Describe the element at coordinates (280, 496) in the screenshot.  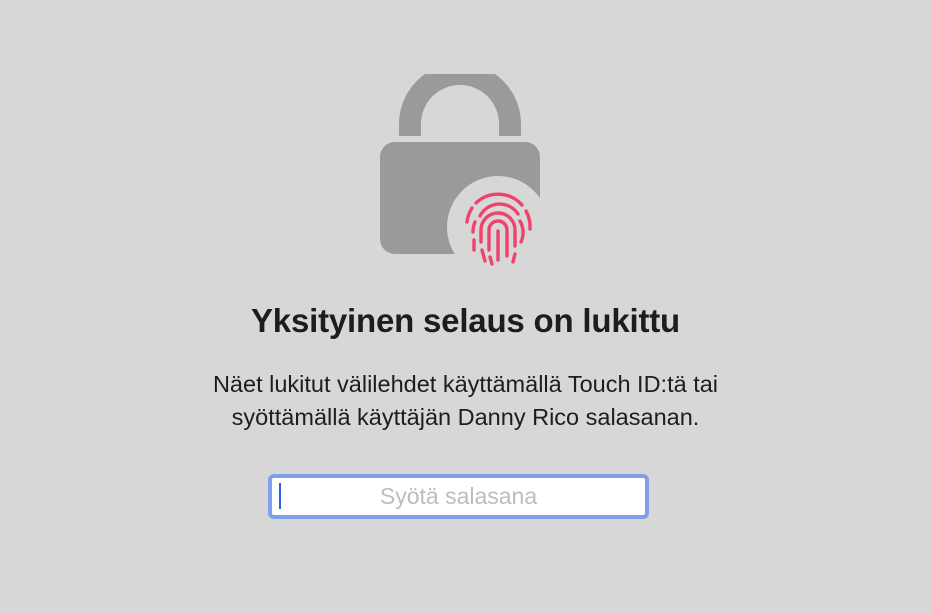
I see `text-caret` at that location.